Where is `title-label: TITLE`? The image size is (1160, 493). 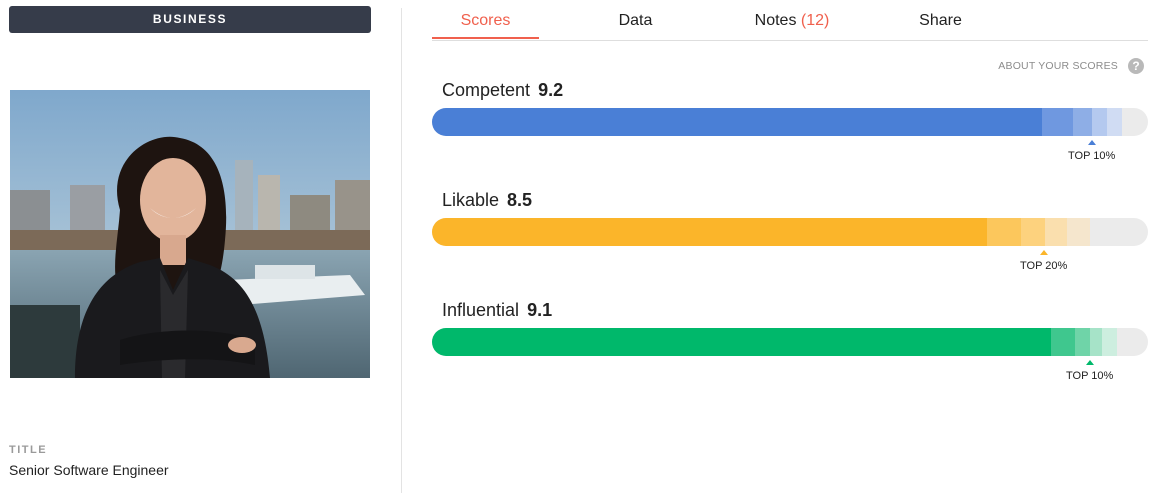 title-label: TITLE is located at coordinates (28, 450).